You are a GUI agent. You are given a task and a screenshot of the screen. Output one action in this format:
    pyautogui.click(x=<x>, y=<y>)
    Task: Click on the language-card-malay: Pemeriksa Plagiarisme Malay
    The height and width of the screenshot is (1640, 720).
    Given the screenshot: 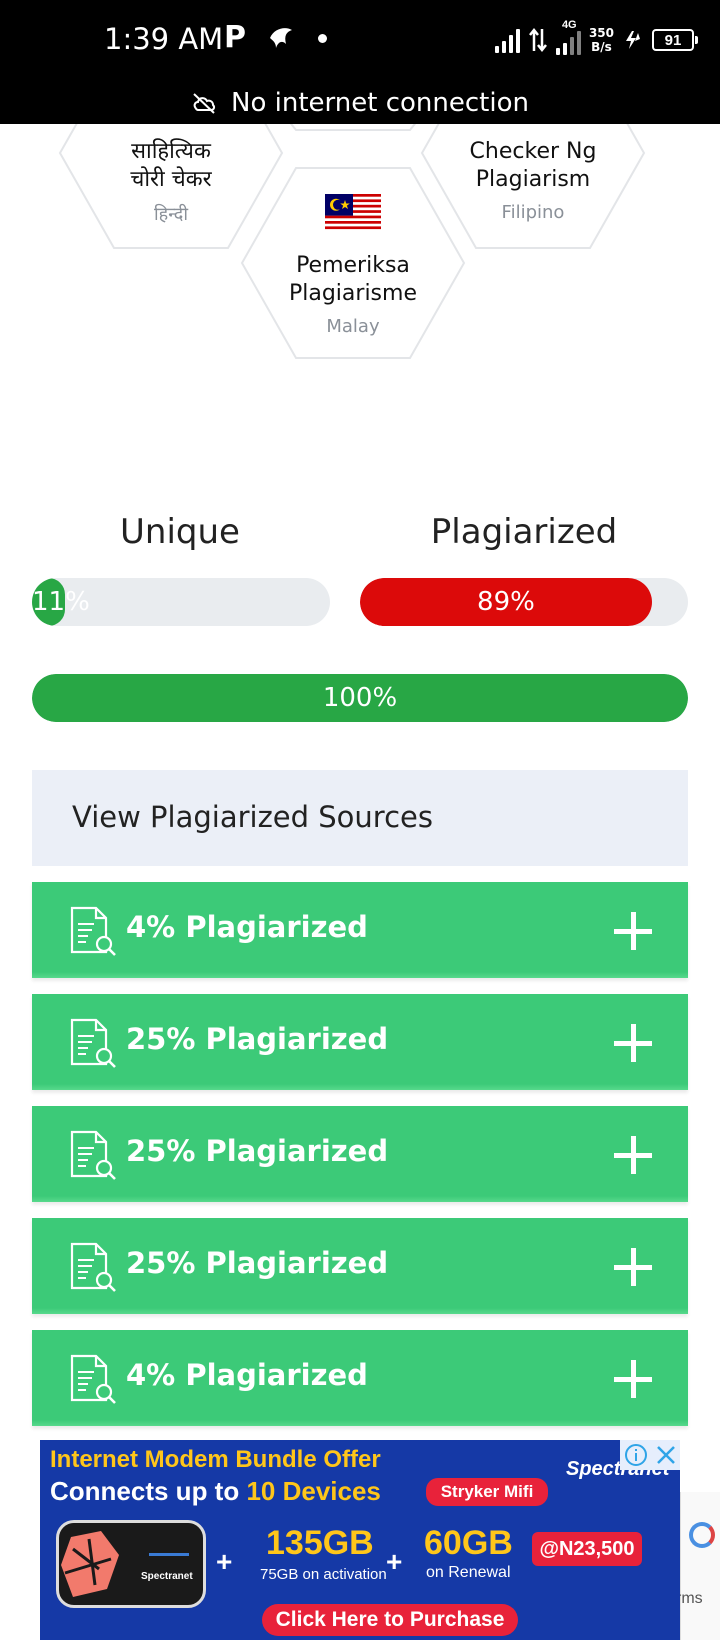 What is the action you would take?
    pyautogui.click(x=353, y=263)
    